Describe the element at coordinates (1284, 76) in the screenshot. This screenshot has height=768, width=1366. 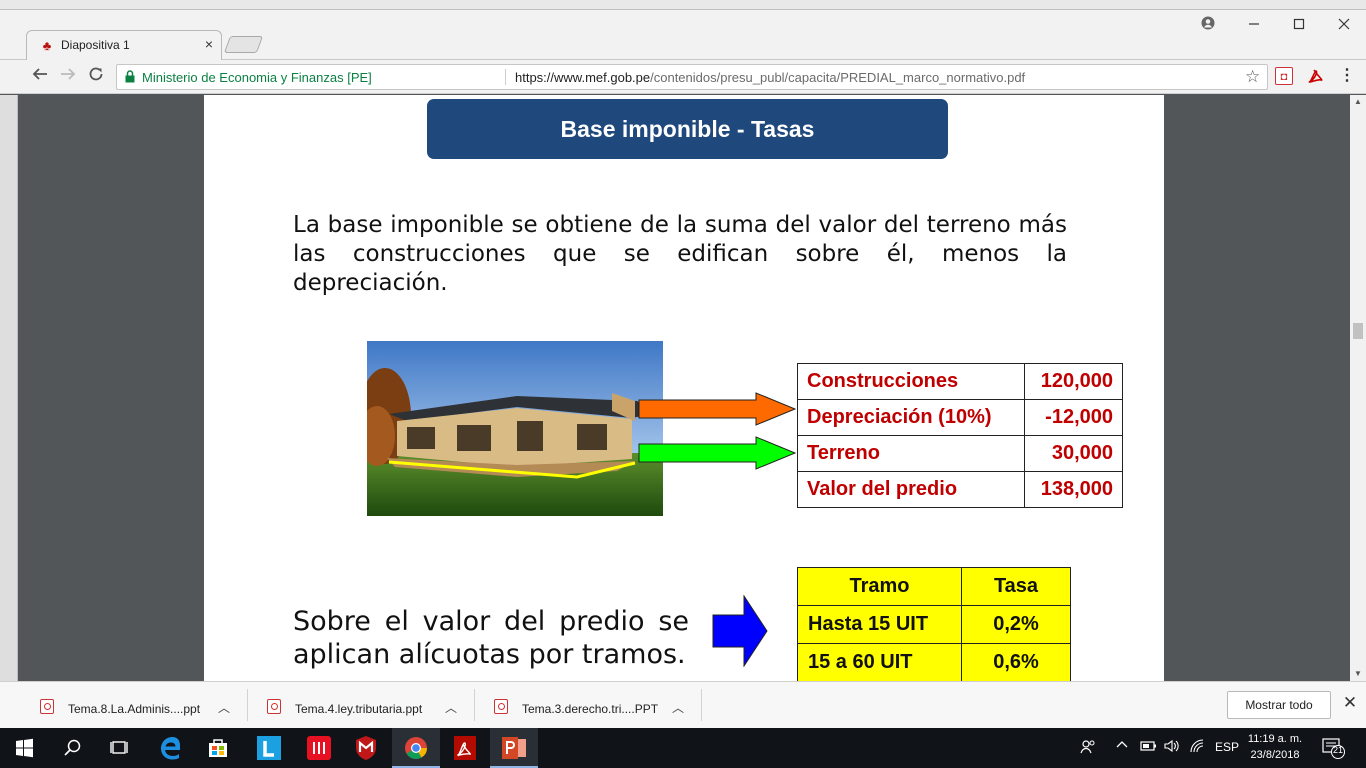
I see `extension-shield-icon: ◘` at that location.